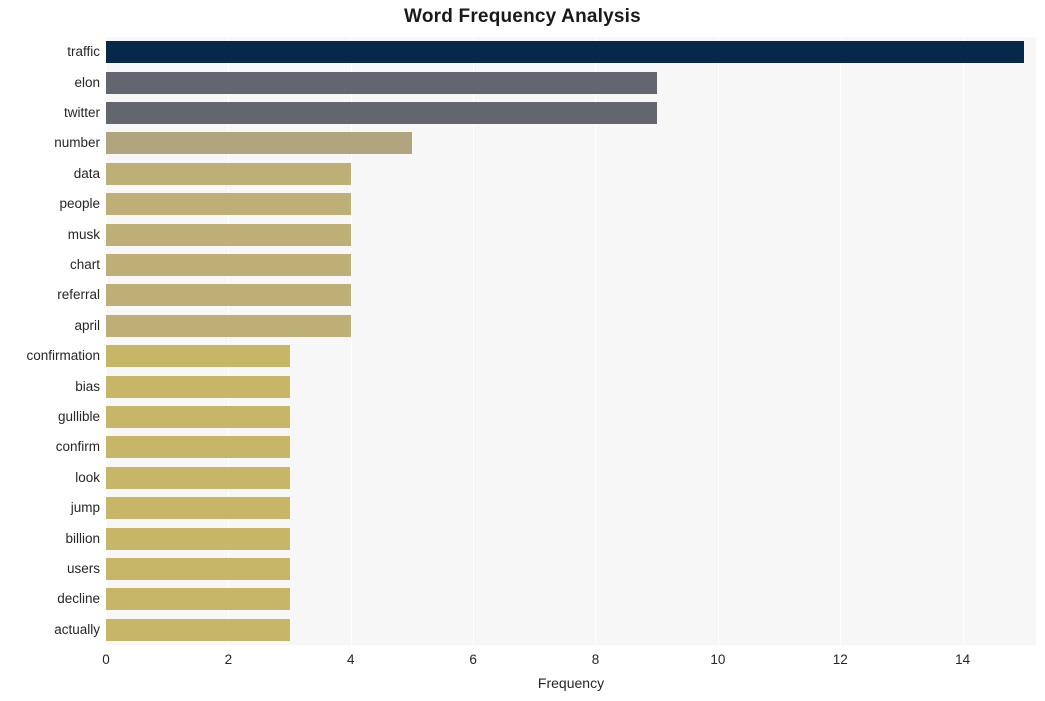 This screenshot has width=1045, height=701. I want to click on y-axis-tick-label: look, so click(87, 477).